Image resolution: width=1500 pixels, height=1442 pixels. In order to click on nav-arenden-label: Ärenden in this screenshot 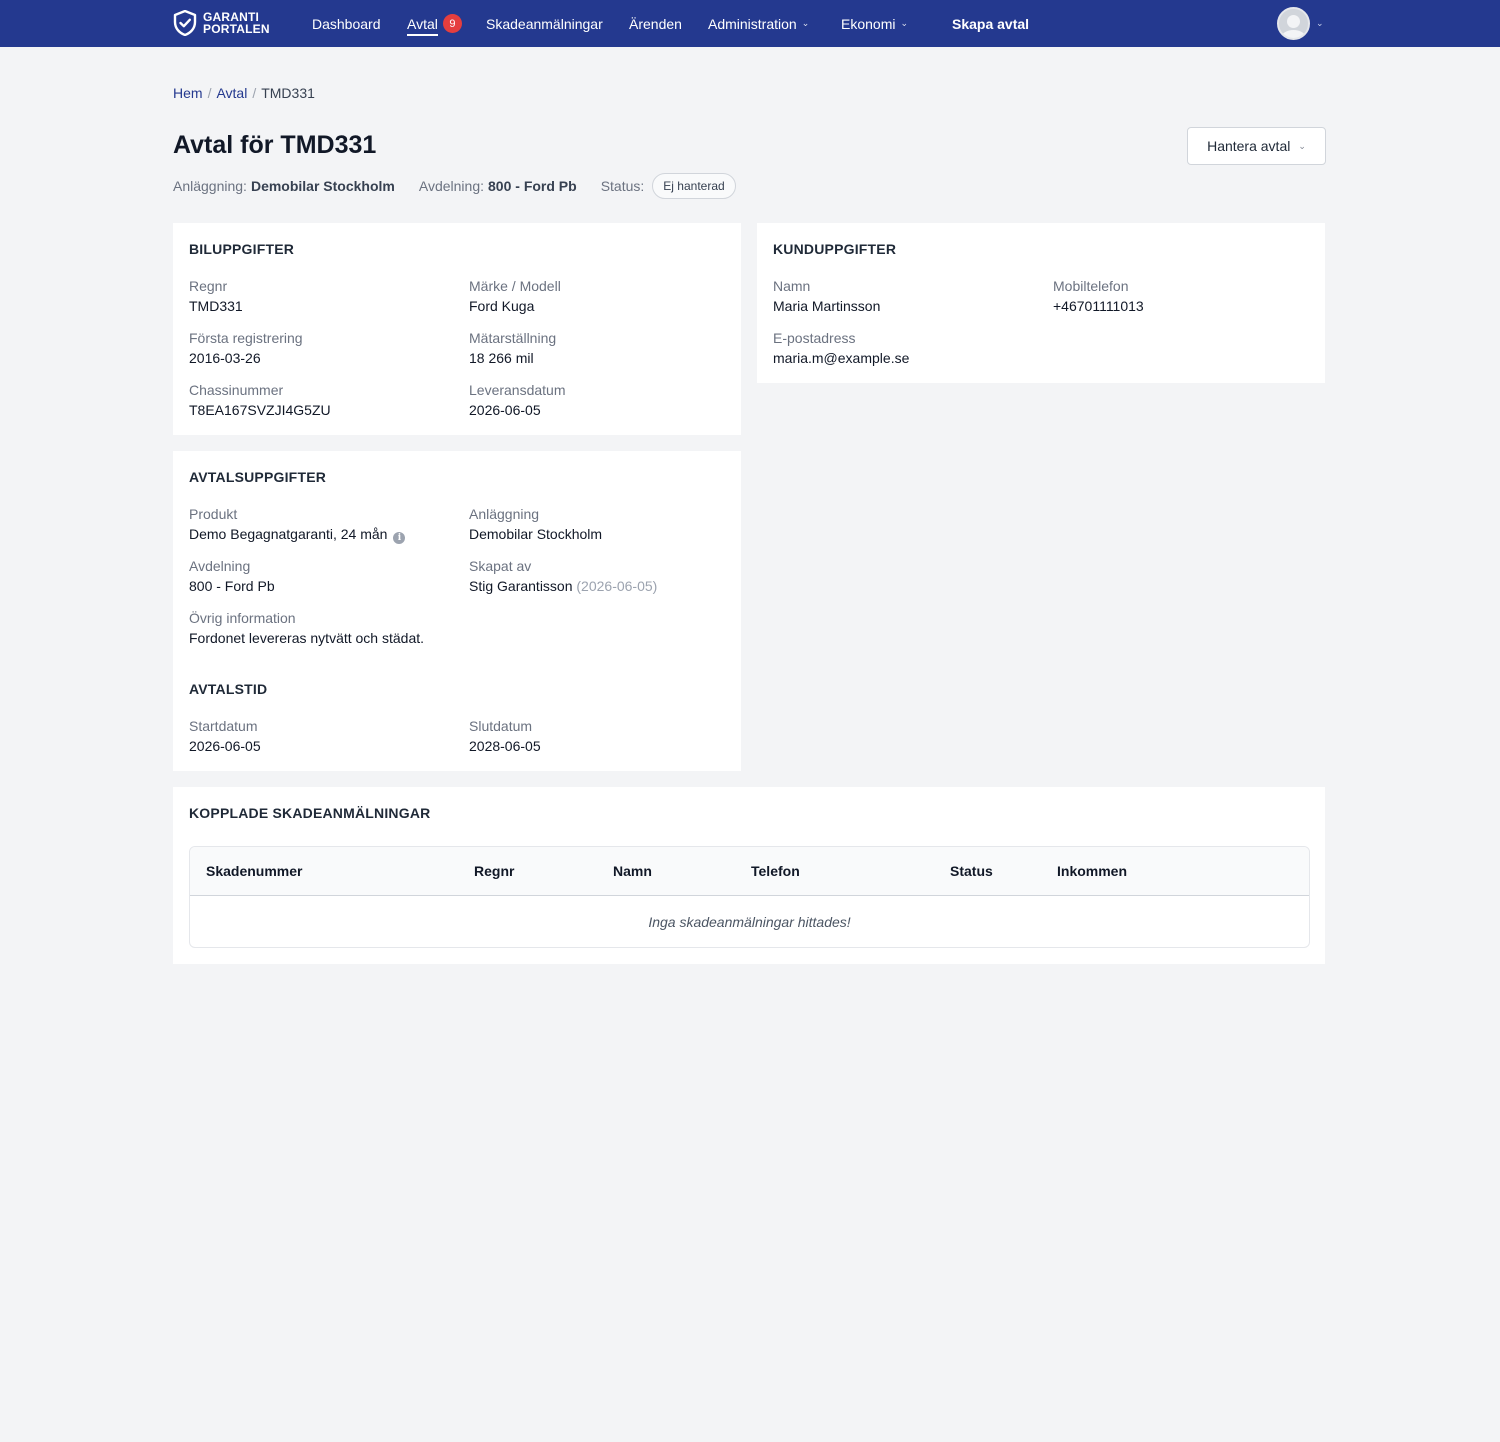, I will do `click(655, 23)`.